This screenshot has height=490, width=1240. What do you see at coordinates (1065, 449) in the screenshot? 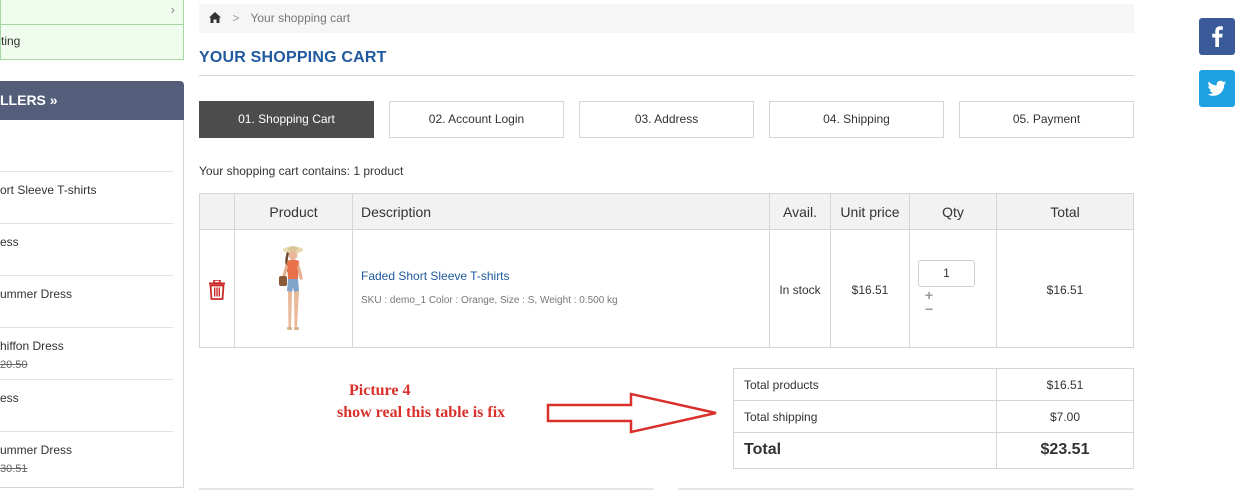
I see `grand-total-value: $23.51` at bounding box center [1065, 449].